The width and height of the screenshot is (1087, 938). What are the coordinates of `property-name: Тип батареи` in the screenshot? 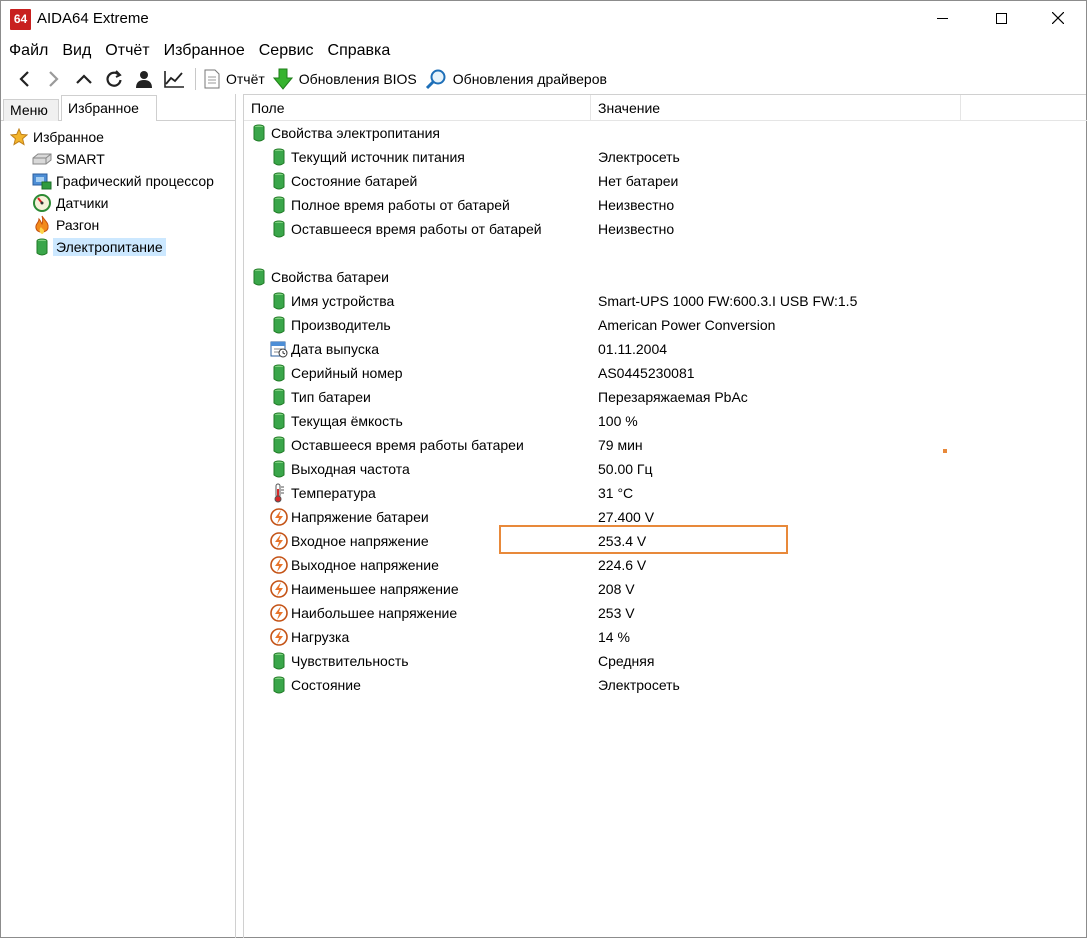 It's located at (331, 397).